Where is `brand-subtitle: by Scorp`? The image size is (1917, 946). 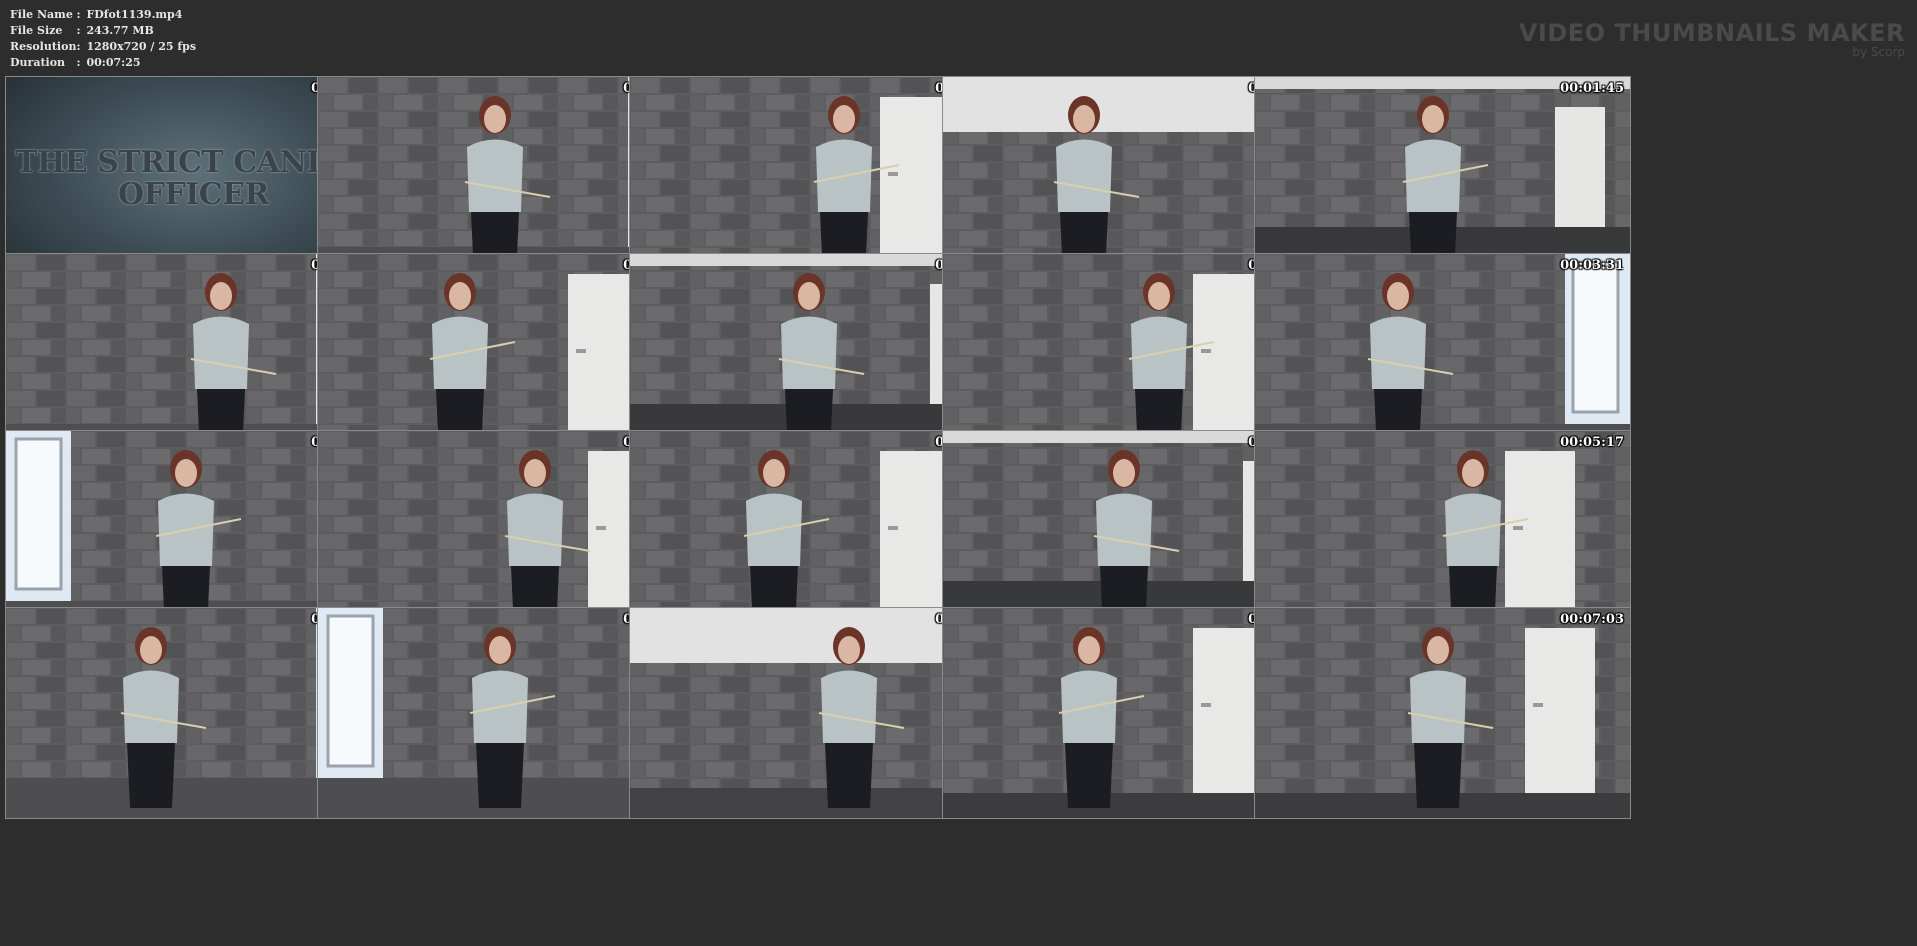
brand-subtitle: by Scorp is located at coordinates (1878, 52).